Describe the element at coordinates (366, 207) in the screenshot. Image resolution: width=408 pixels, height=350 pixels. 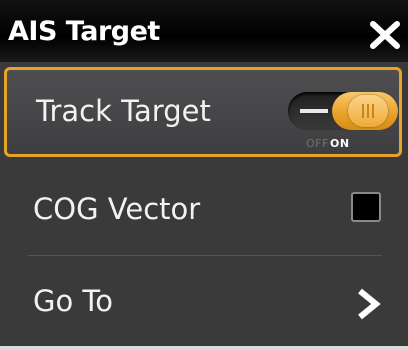
I see `cog-vector-checkbox` at that location.